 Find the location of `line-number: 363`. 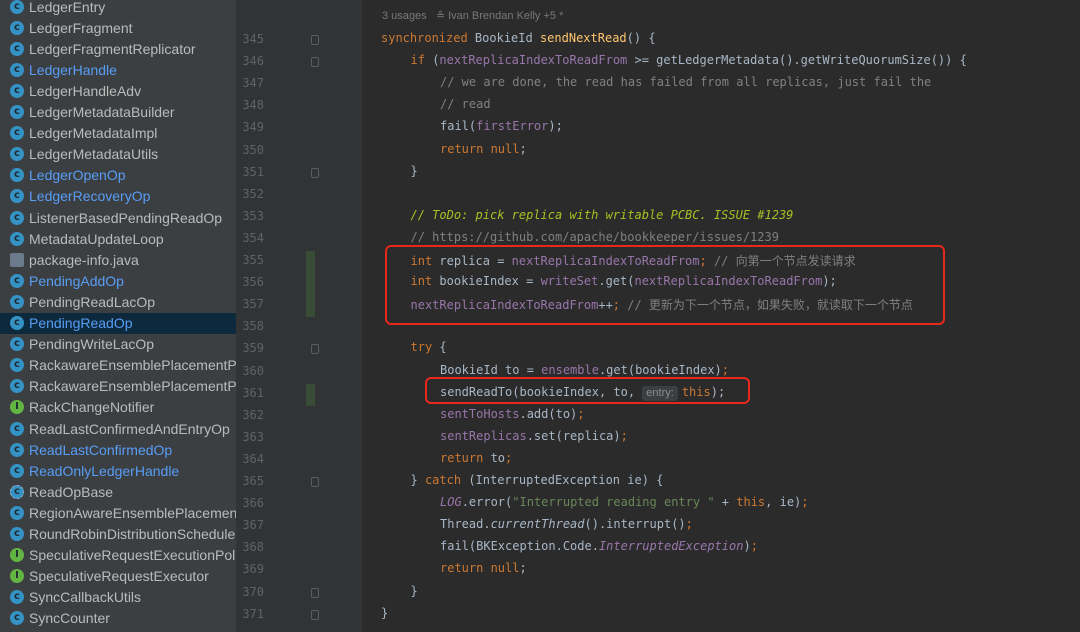

line-number: 363 is located at coordinates (253, 436).